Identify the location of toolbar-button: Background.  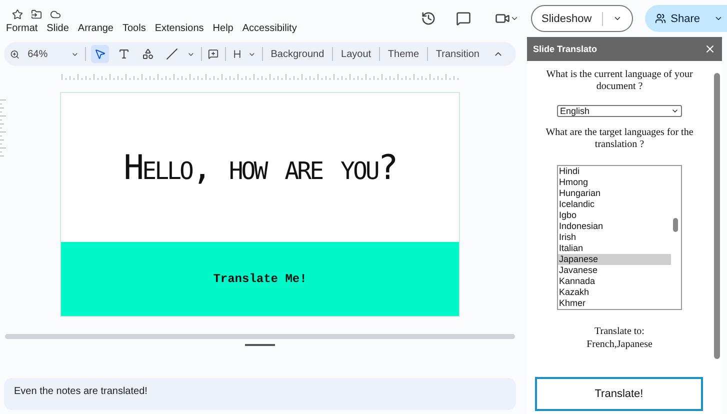
(297, 54).